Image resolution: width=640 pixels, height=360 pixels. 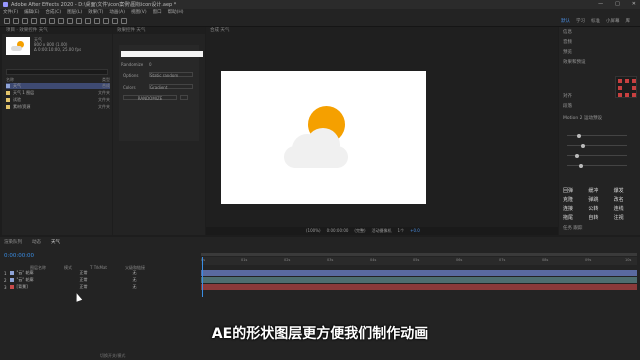 I want to click on cloud-shape, so click(x=316, y=148).